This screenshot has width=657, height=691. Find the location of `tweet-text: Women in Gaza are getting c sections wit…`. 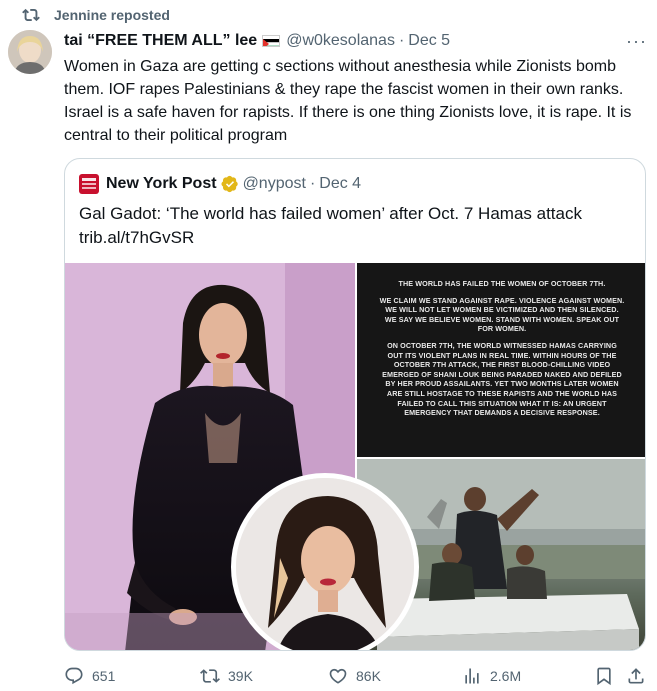

tweet-text: Women in Gaza are getting c sections wit… is located at coordinates (348, 101).